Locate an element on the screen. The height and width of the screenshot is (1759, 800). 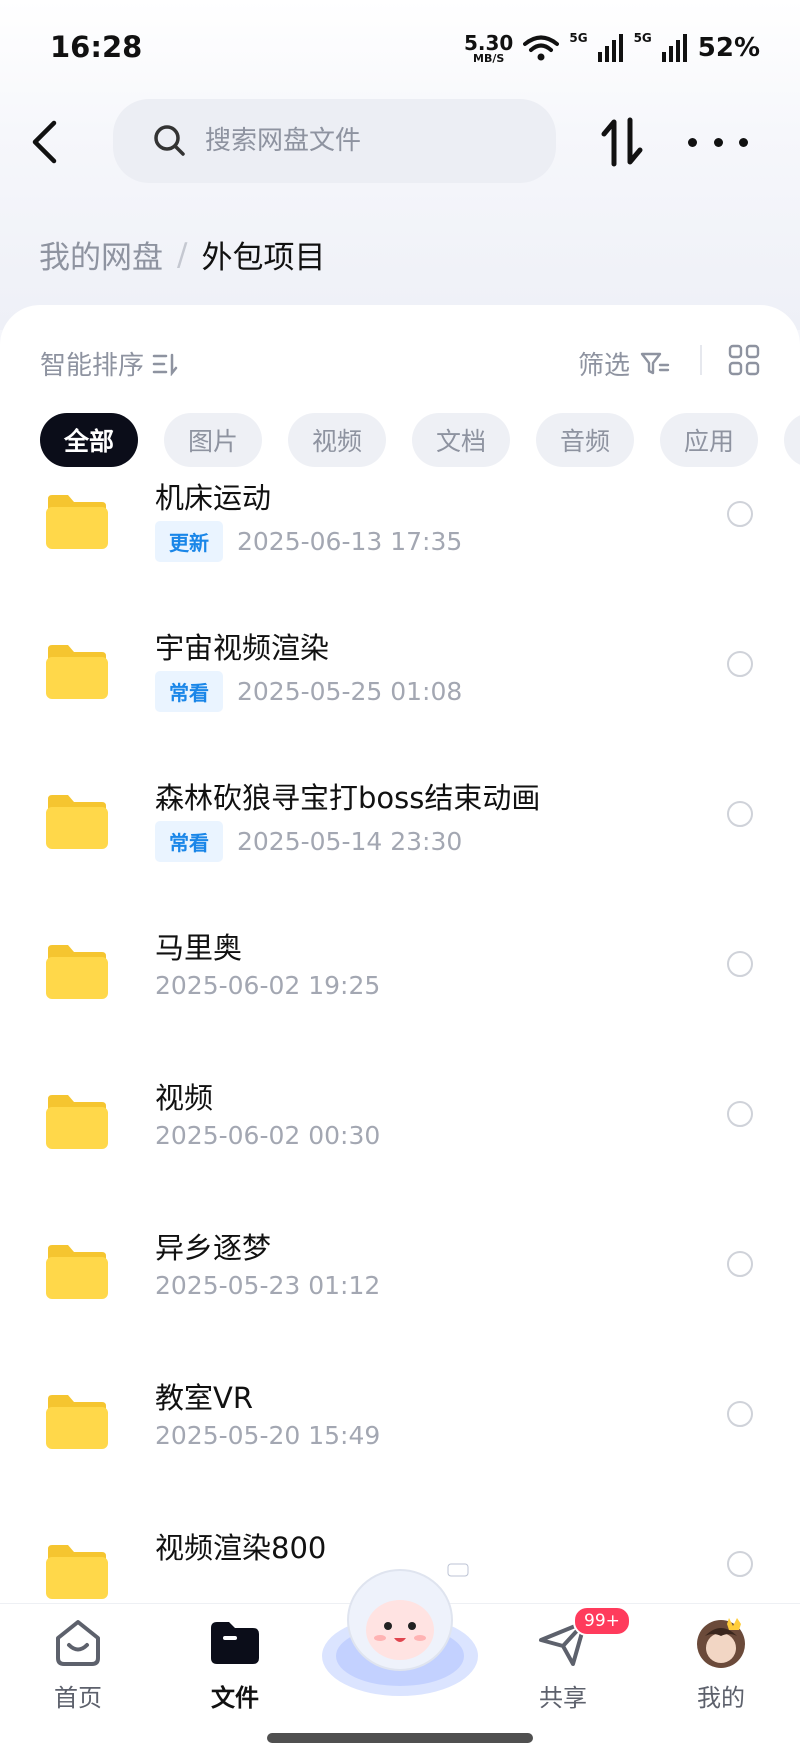
file-meta: 常看 2025-05-14 23:30 is located at coordinates (308, 841).